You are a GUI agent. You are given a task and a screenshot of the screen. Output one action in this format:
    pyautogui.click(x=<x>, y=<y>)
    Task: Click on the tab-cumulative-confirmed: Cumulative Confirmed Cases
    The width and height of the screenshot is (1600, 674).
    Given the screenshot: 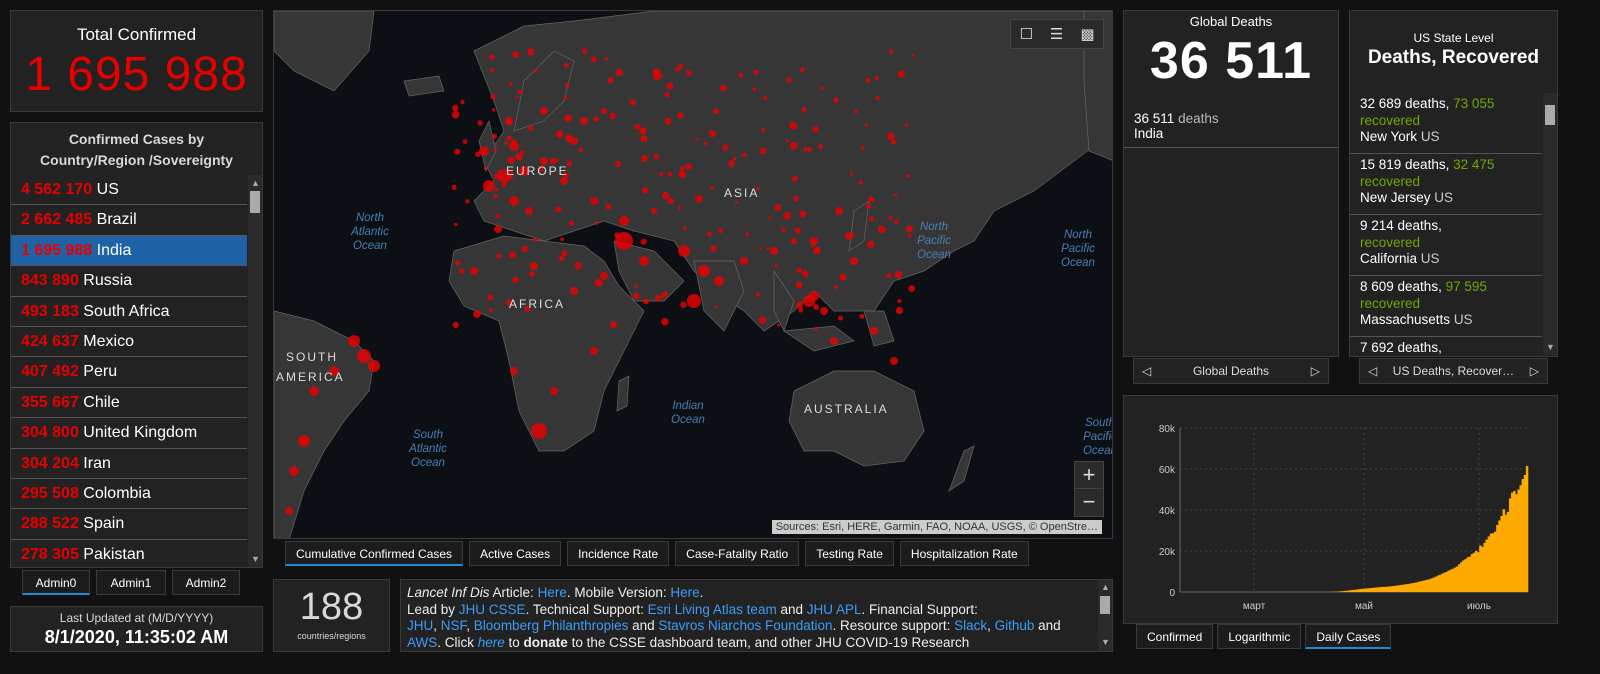 What is the action you would take?
    pyautogui.click(x=374, y=553)
    